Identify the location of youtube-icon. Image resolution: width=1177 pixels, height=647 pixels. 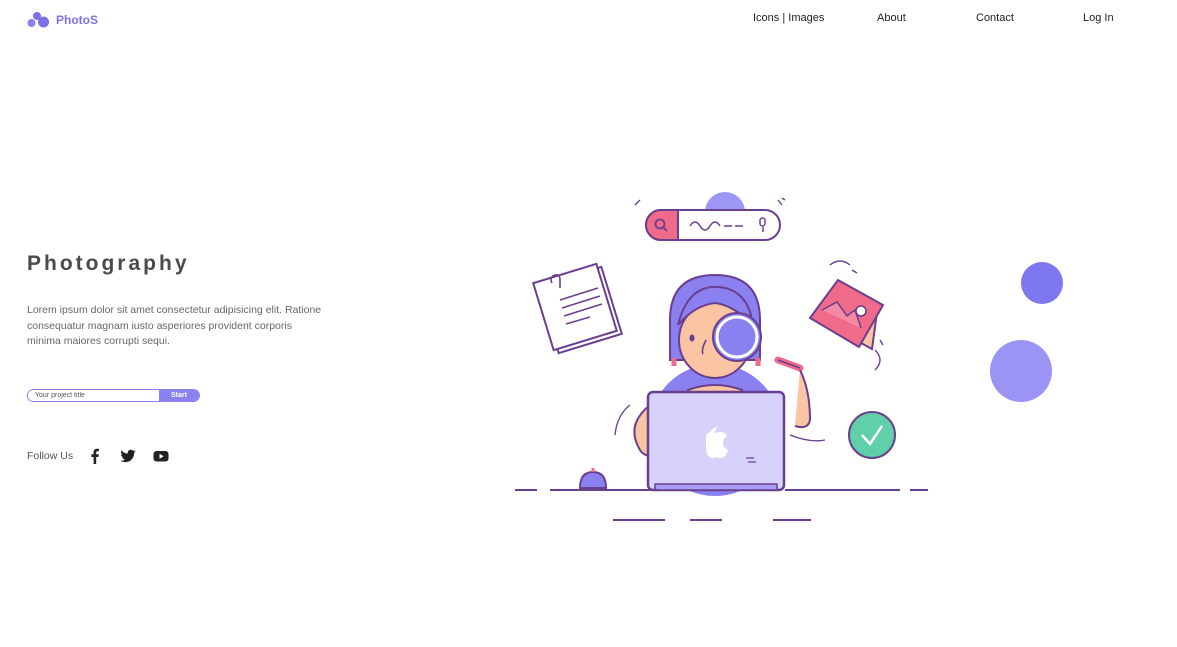
(161, 456).